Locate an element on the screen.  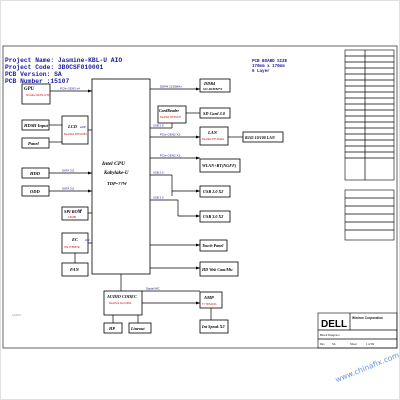
gpu-note: NVidia N16S-GTR is located at coordinates (38, 95).